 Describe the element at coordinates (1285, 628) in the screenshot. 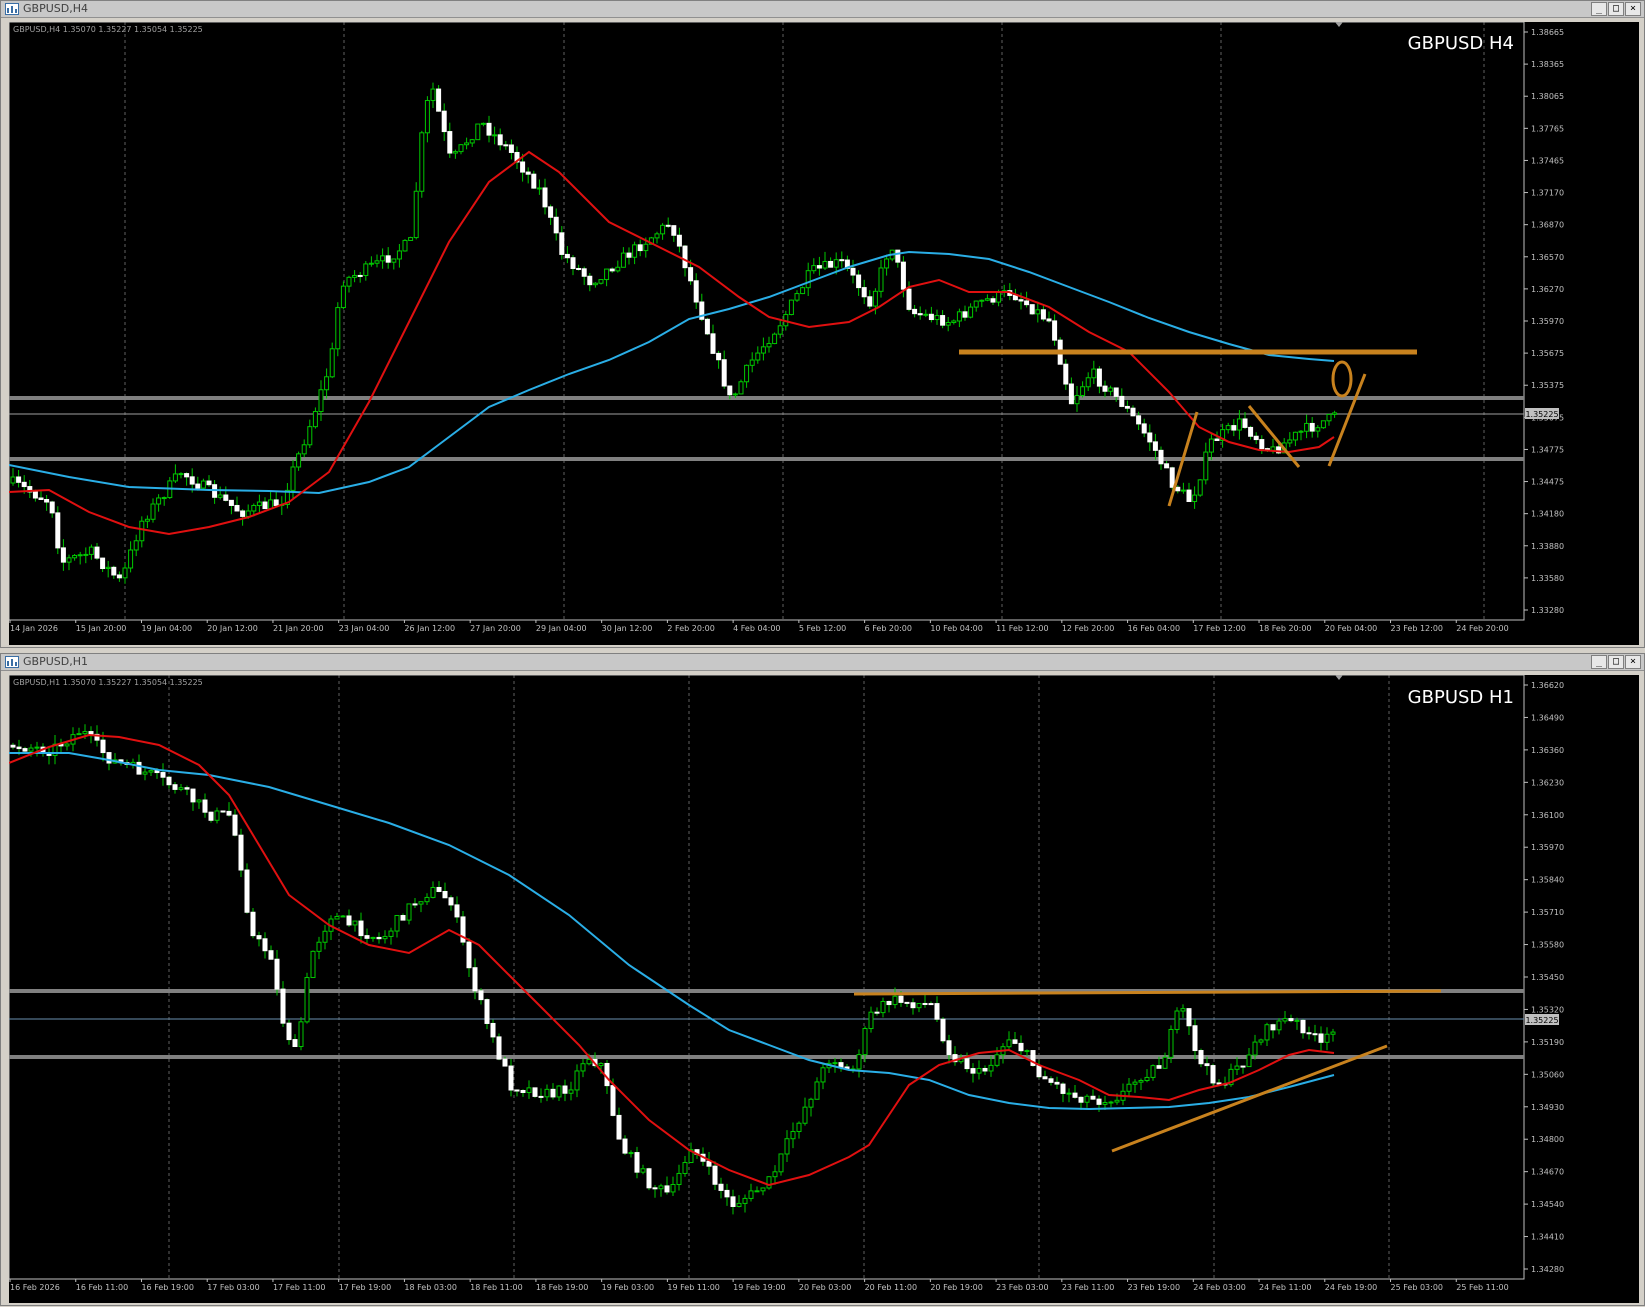

I see `time-tick-label: 18 Feb 20:00` at that location.